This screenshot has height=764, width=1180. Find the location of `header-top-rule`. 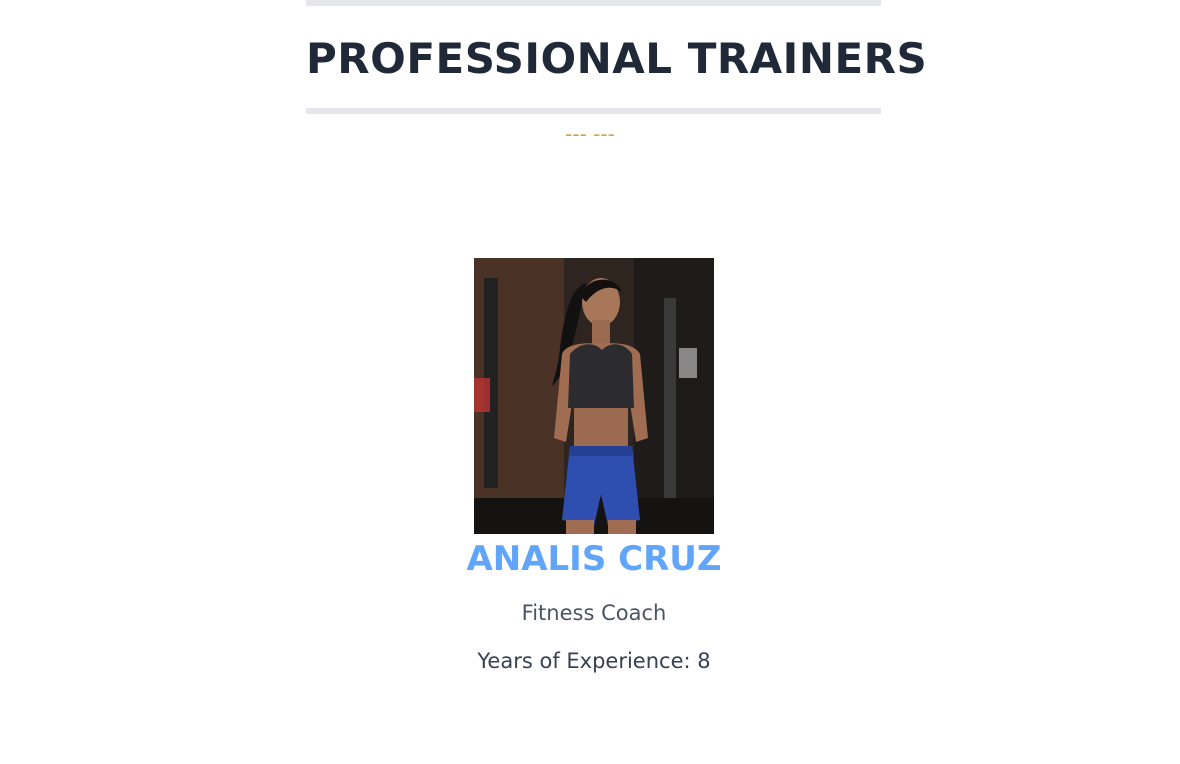

header-top-rule is located at coordinates (593, 3).